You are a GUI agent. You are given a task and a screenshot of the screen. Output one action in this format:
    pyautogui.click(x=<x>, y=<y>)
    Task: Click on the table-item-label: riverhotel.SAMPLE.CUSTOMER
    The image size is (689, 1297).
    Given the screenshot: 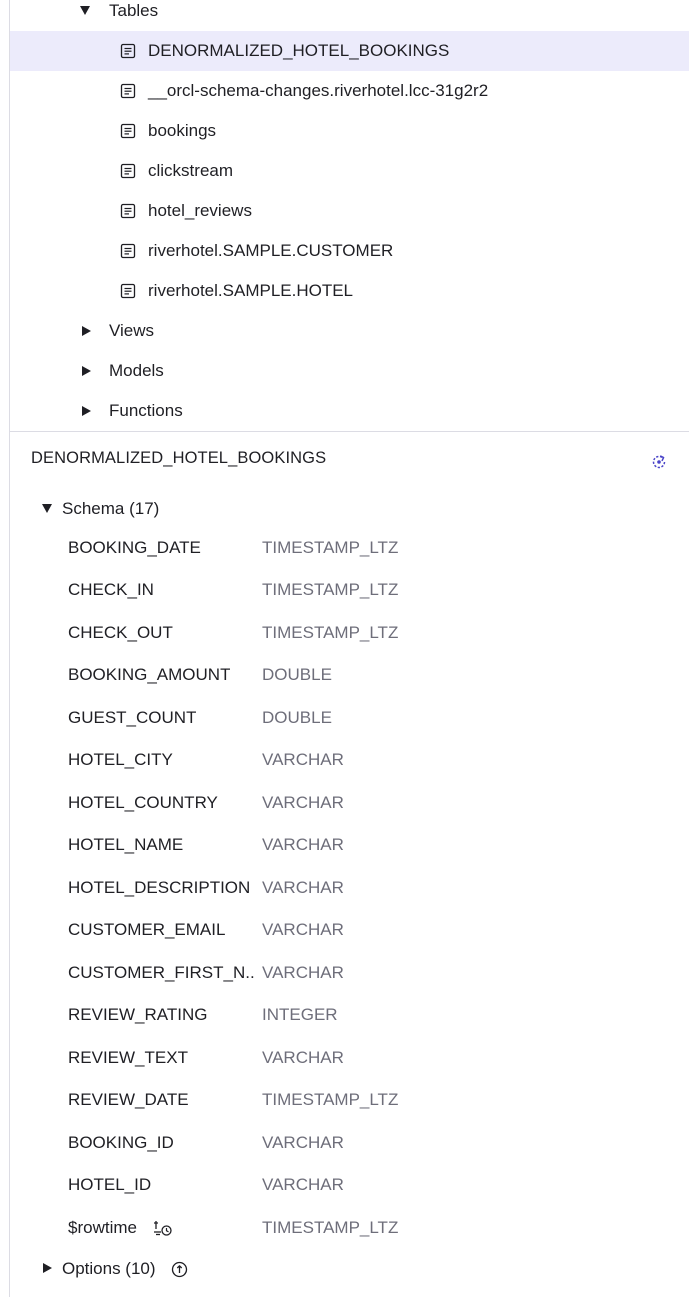 What is the action you would take?
    pyautogui.click(x=271, y=250)
    